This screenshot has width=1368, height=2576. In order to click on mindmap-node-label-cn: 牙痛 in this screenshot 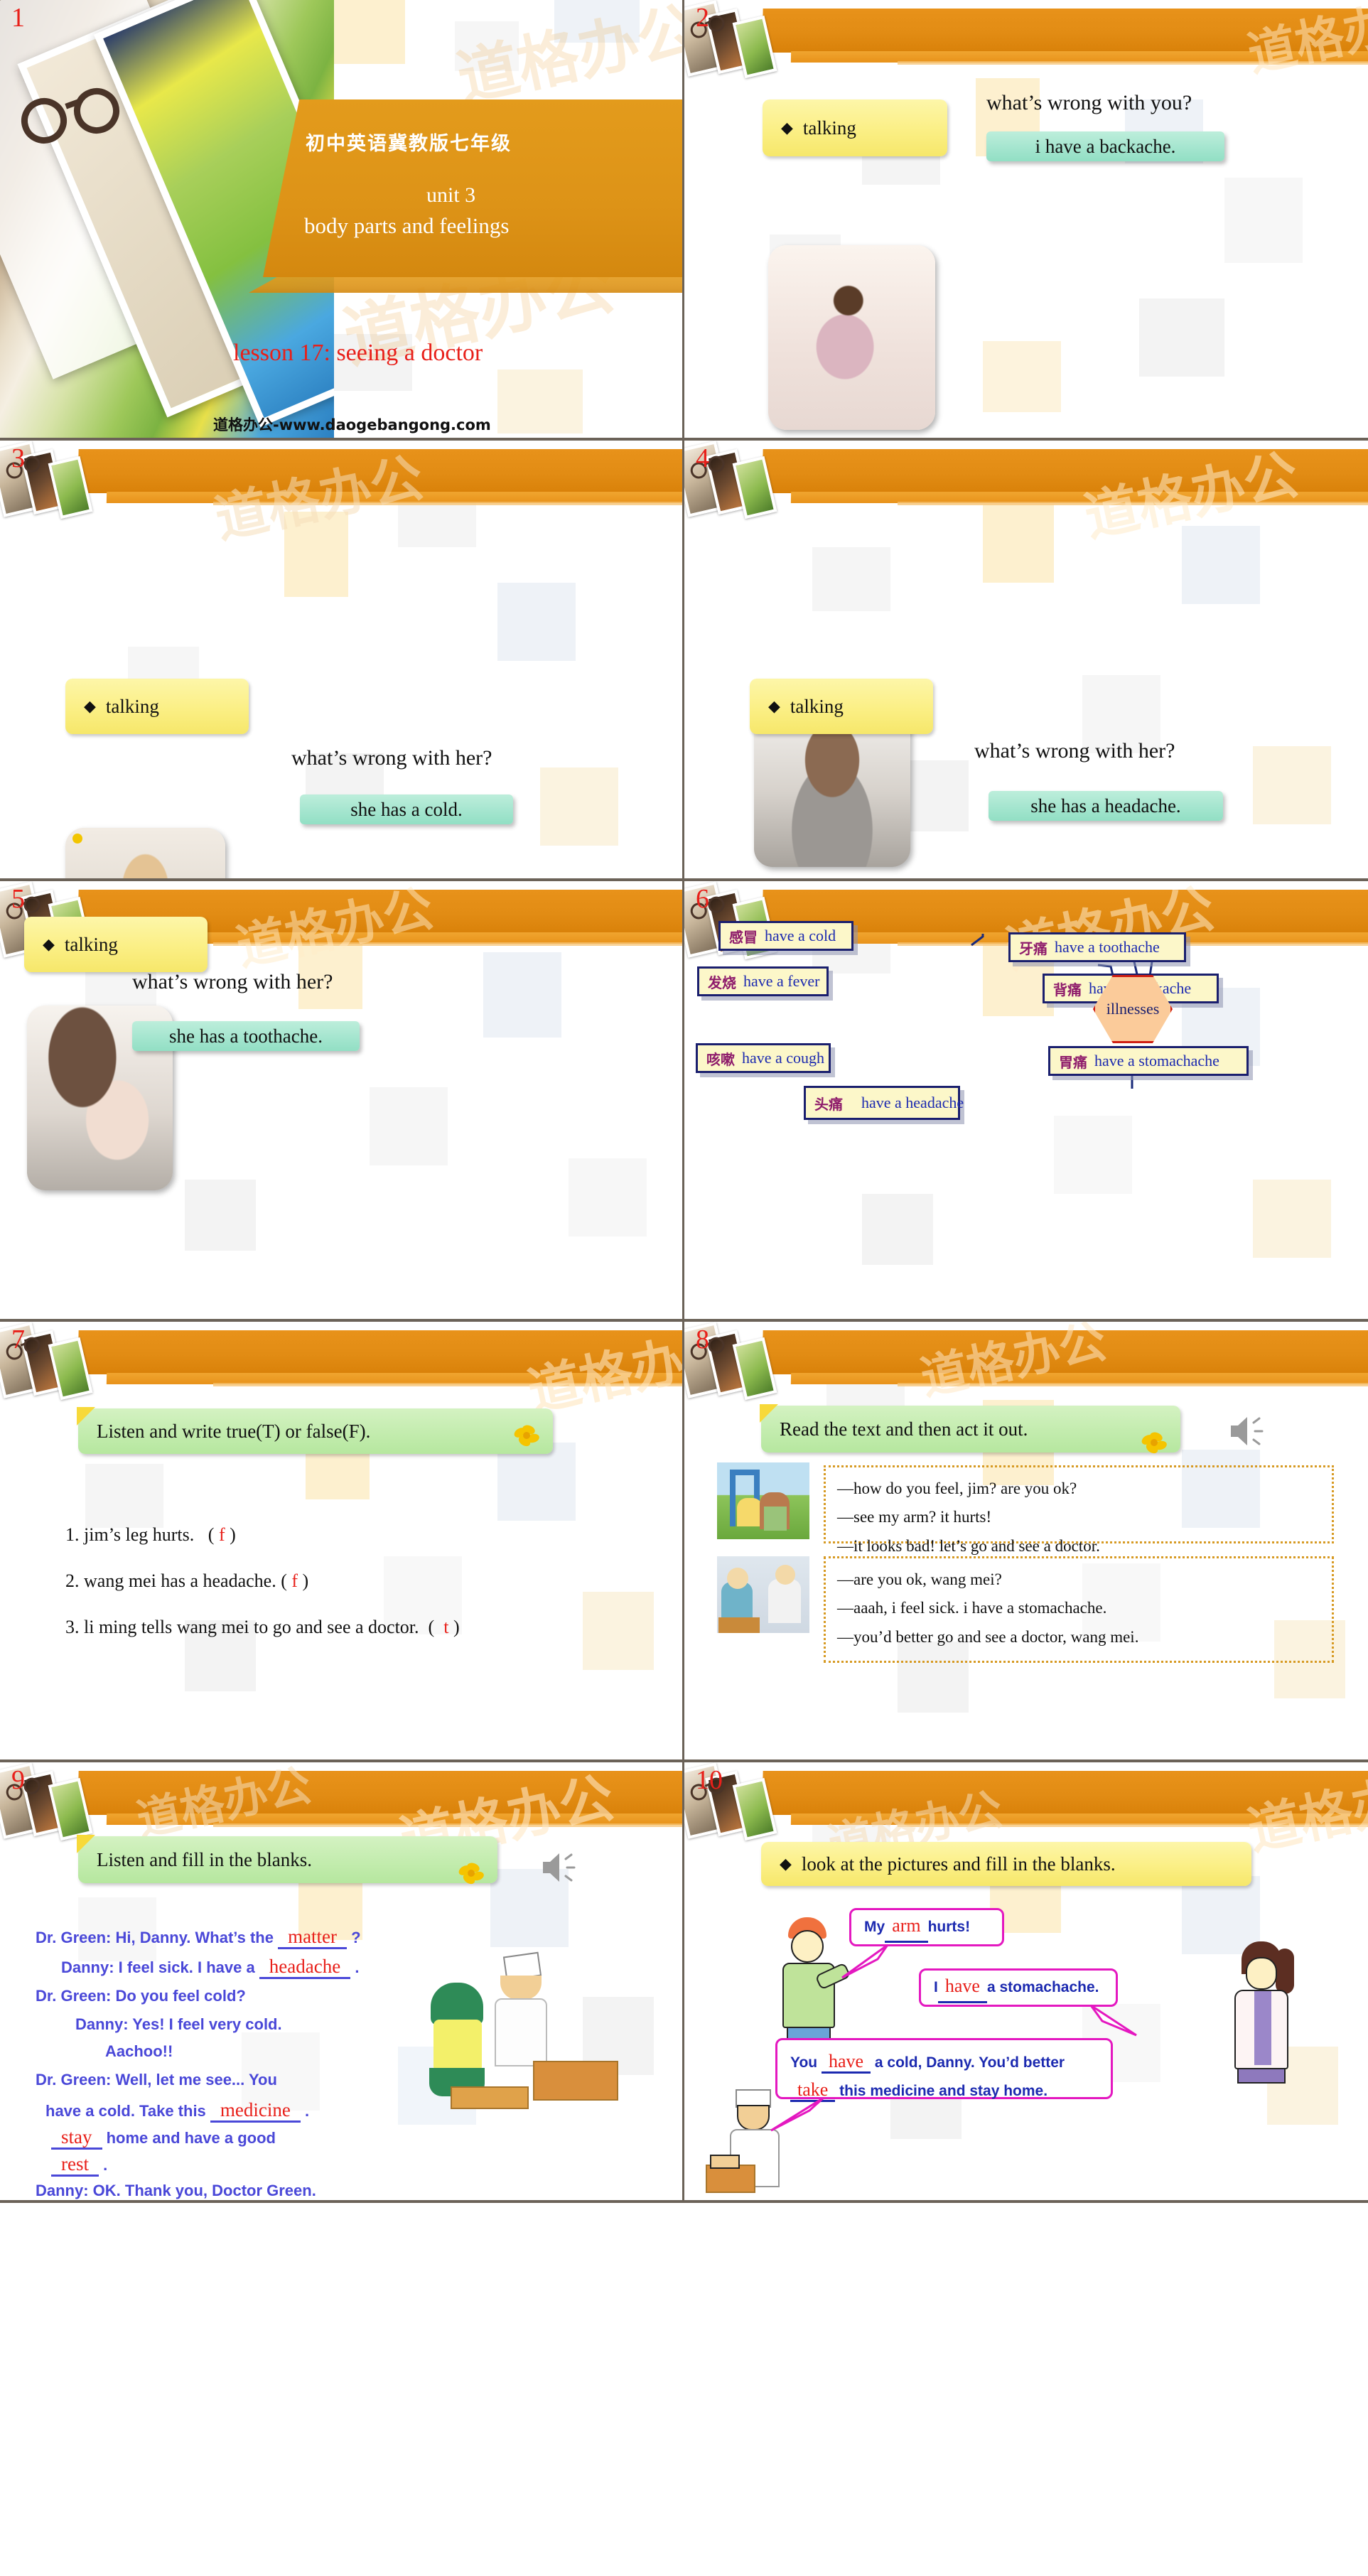, I will do `click(1033, 948)`.